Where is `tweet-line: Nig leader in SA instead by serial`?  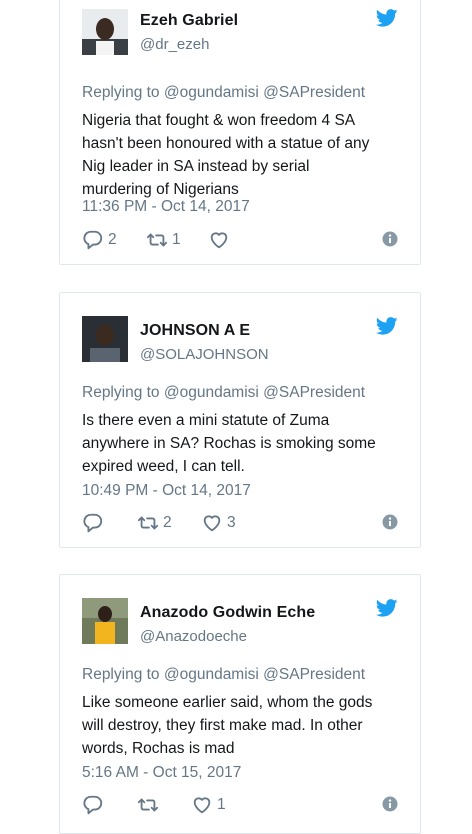 tweet-line: Nig leader in SA instead by serial is located at coordinates (196, 166).